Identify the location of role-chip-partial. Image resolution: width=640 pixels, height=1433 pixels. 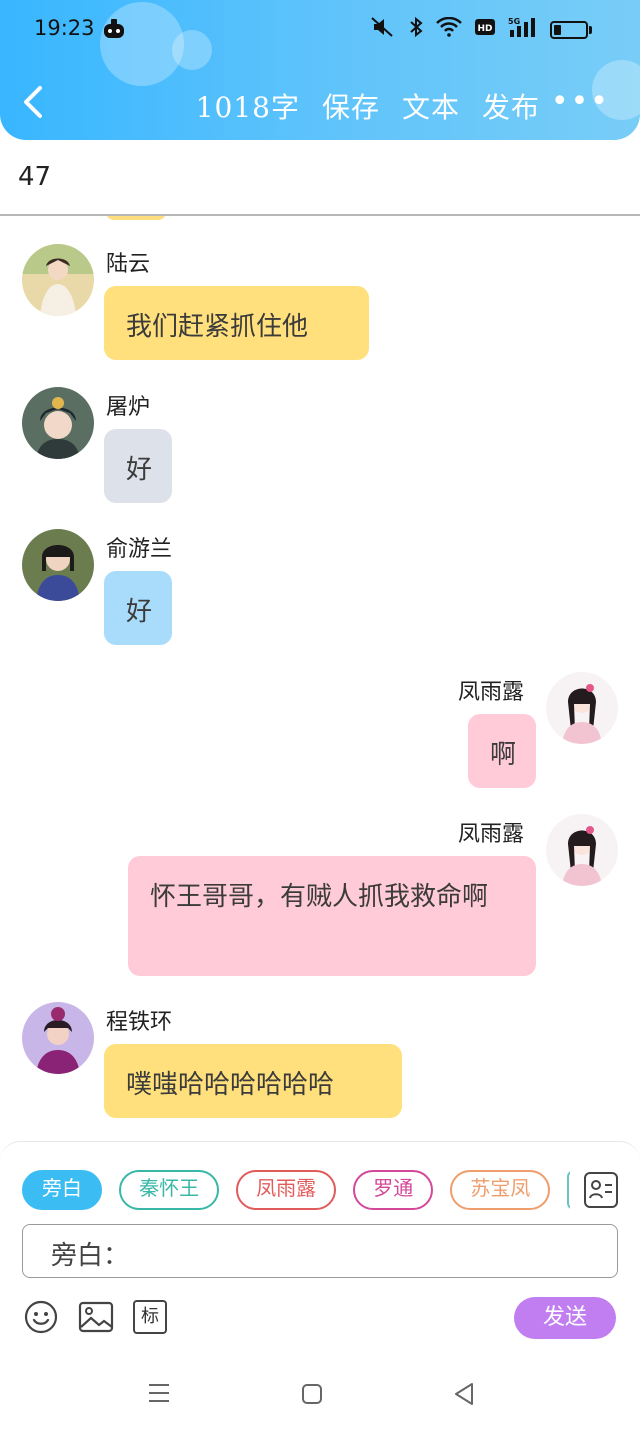
(568, 1190).